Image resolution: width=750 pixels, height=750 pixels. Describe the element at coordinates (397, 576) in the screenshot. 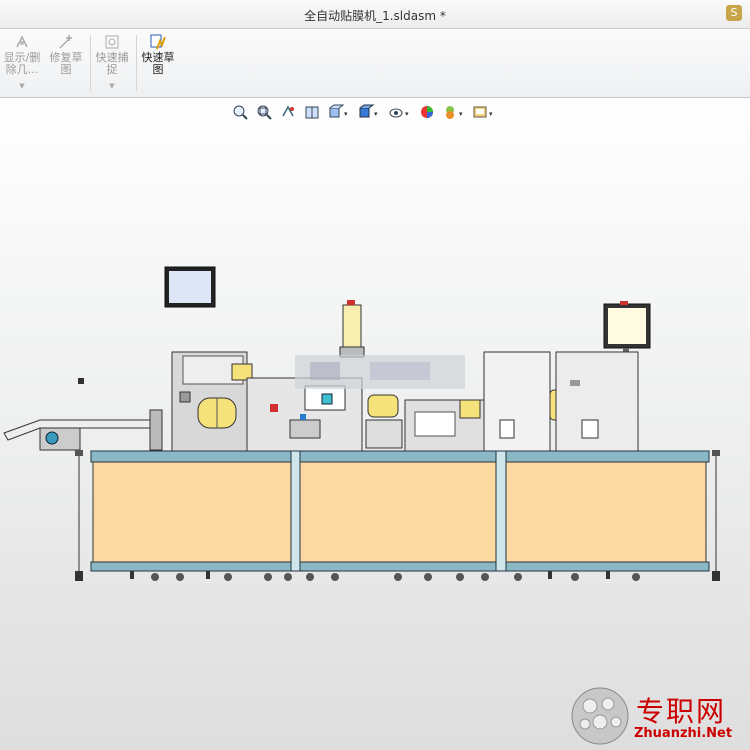

I see `caster-feet` at that location.